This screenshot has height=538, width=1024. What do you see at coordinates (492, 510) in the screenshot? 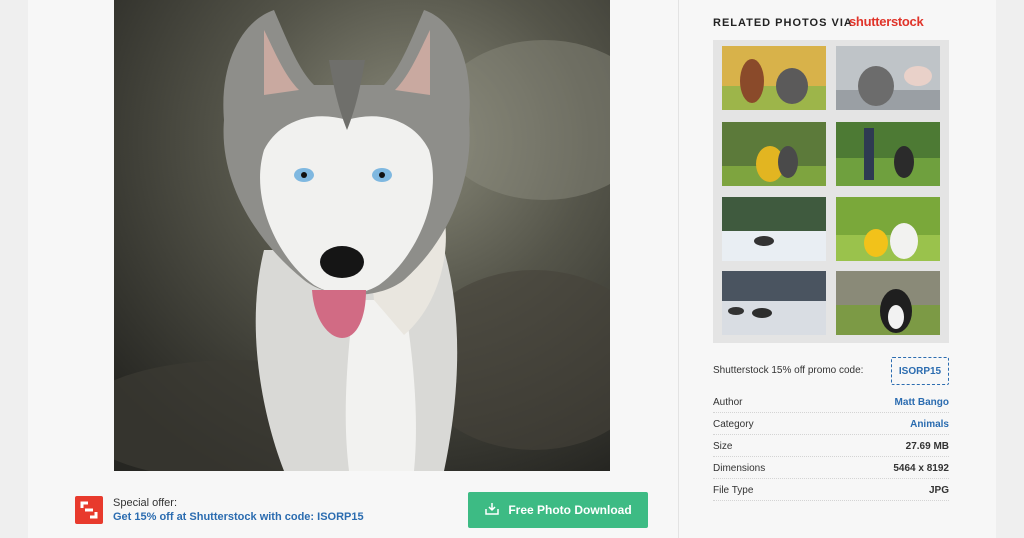
I see `download-icon` at bounding box center [492, 510].